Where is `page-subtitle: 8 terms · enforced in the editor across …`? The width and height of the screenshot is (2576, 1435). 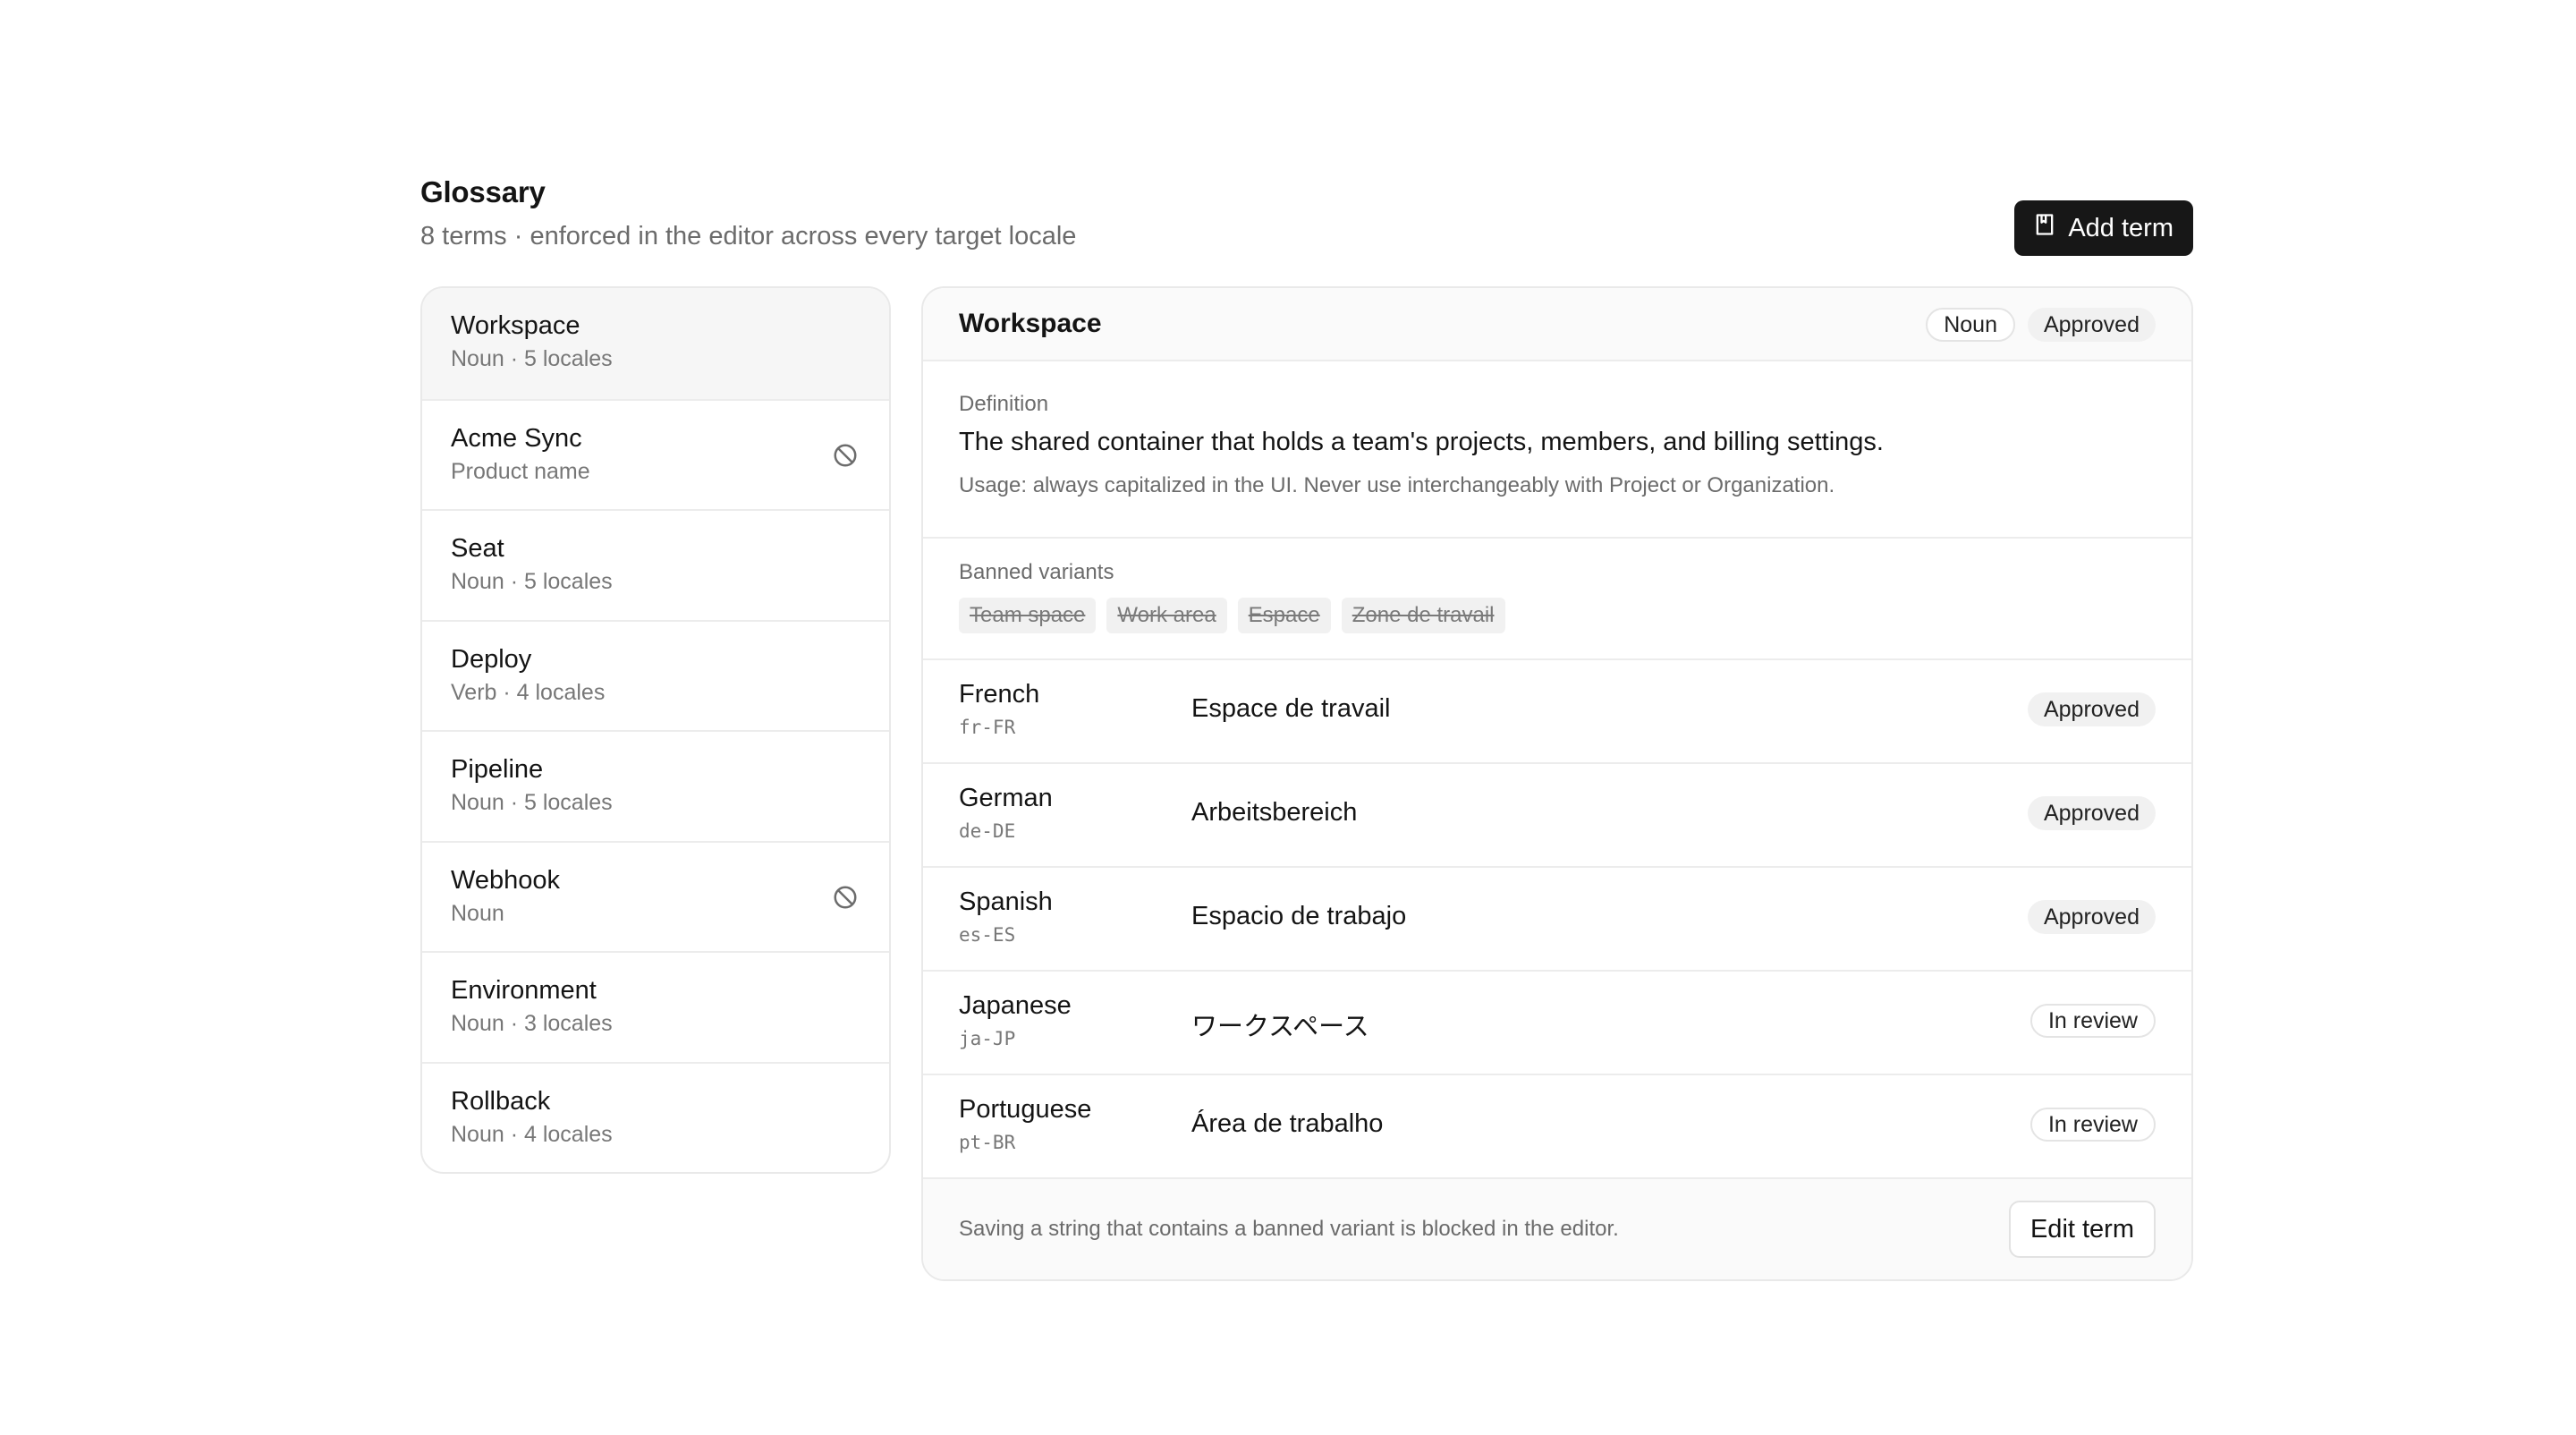
page-subtitle: 8 terms · enforced in the editor across … is located at coordinates (748, 236).